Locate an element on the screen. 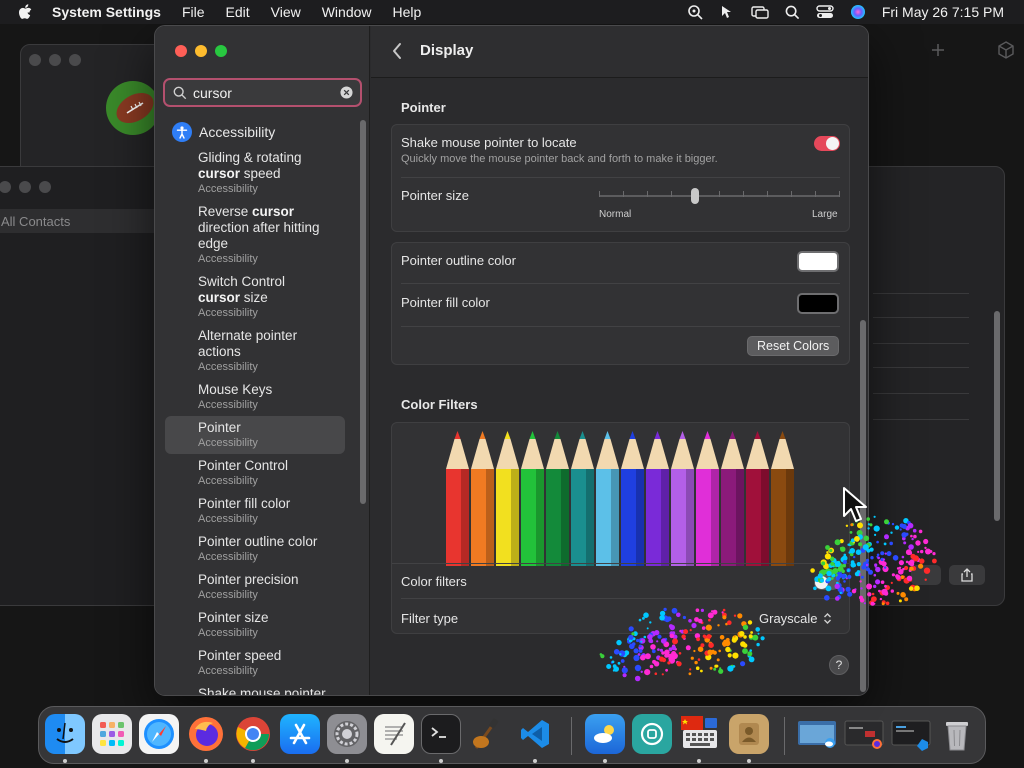 The width and height of the screenshot is (1024, 768). app-store-icon is located at coordinates (300, 734).